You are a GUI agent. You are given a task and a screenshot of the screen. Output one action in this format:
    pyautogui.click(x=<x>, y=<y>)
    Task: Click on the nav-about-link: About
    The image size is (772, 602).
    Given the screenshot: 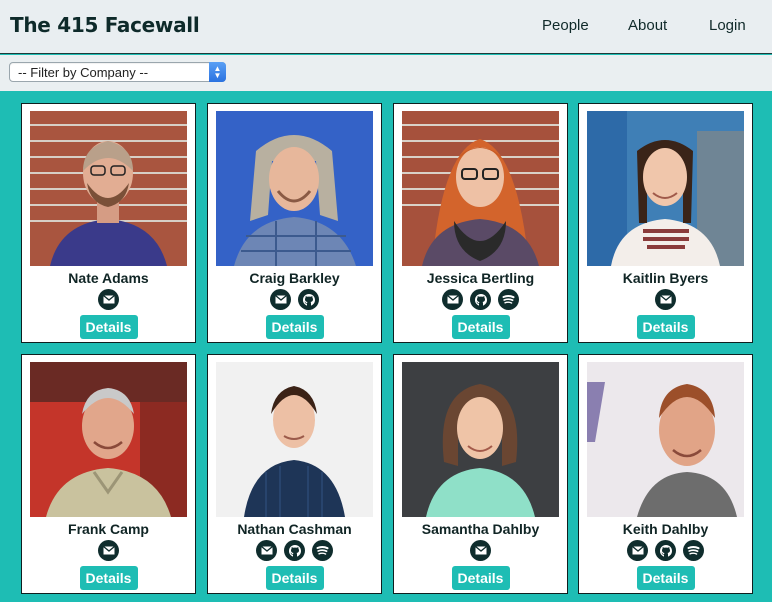 What is the action you would take?
    pyautogui.click(x=647, y=25)
    